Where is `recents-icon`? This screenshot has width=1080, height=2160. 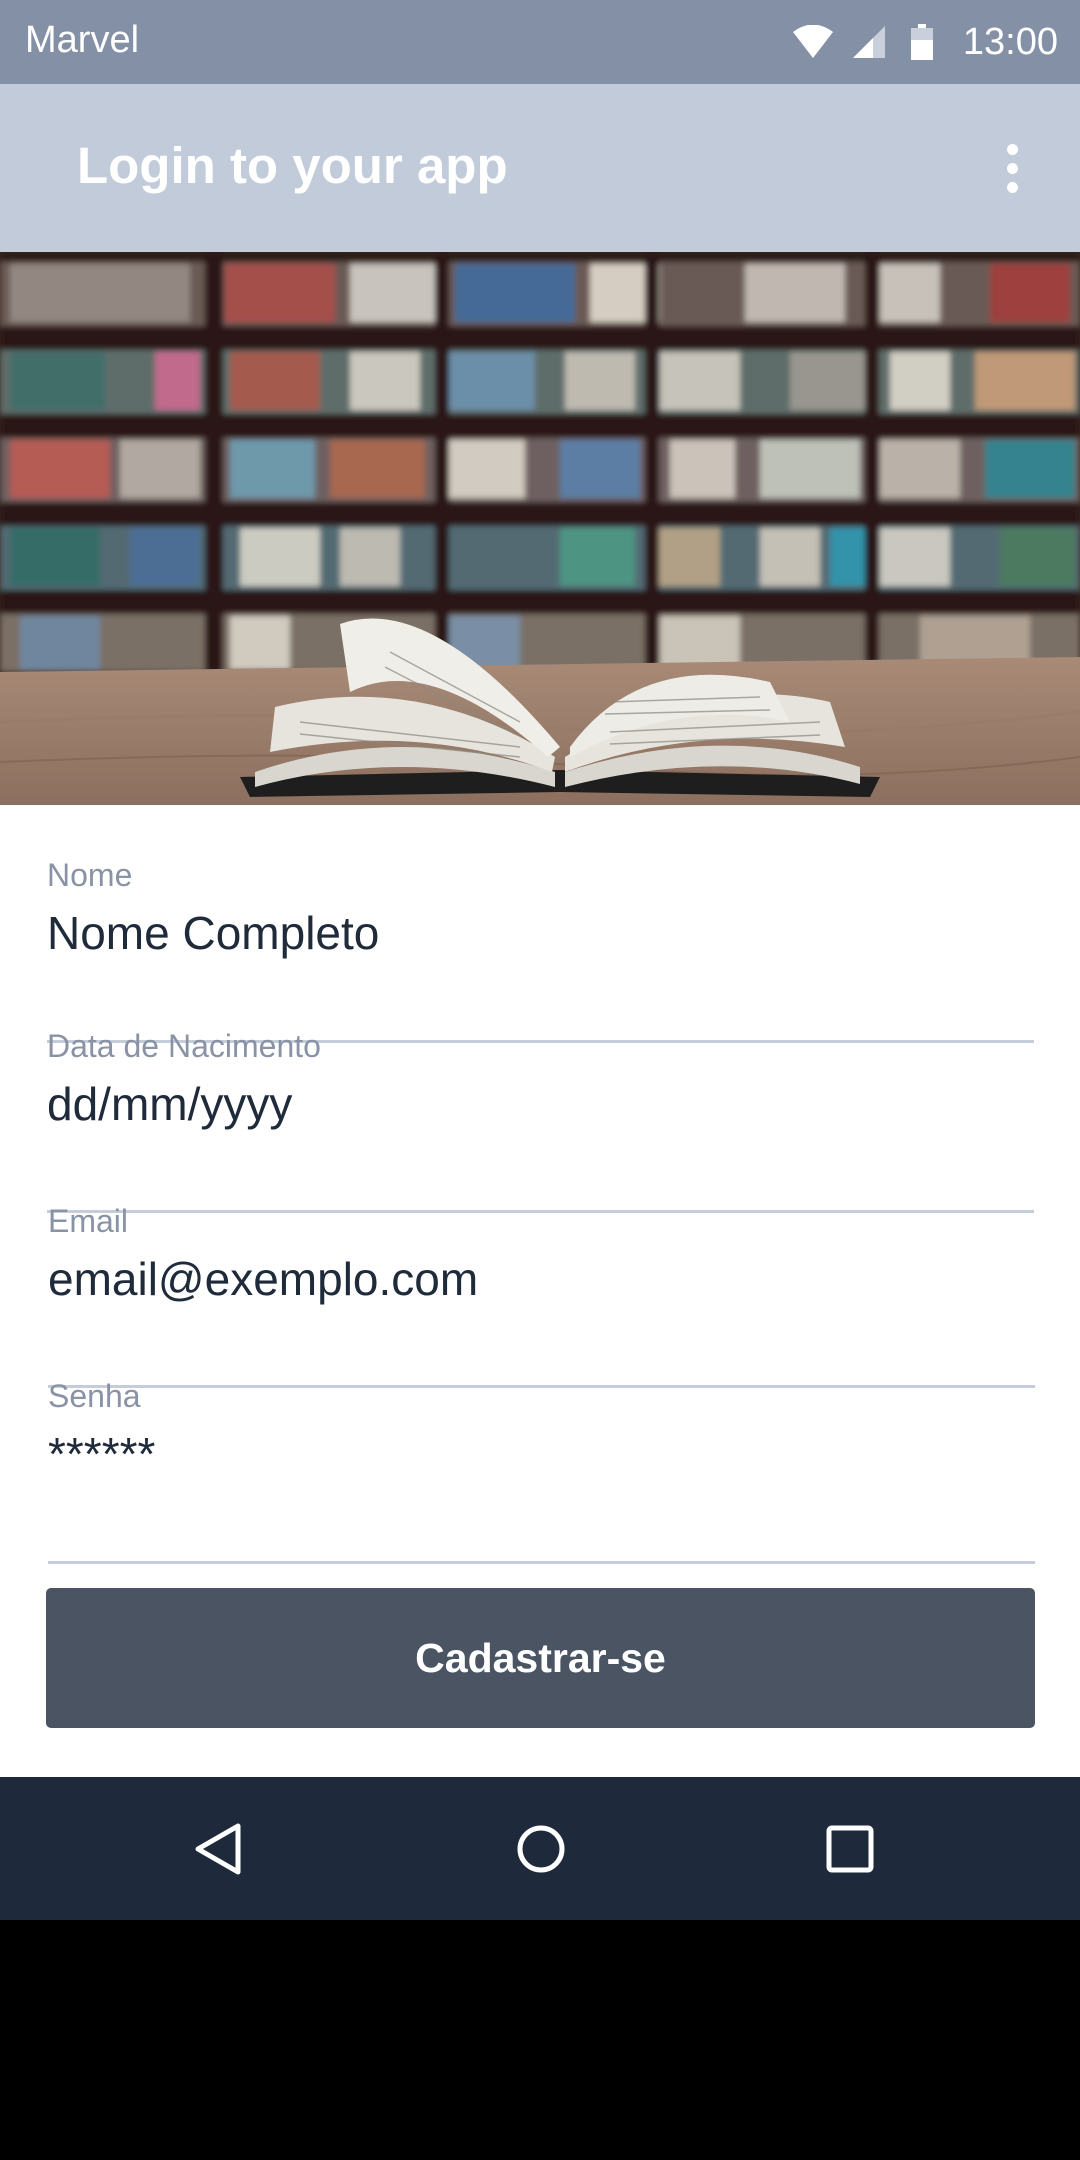
recents-icon is located at coordinates (850, 1849).